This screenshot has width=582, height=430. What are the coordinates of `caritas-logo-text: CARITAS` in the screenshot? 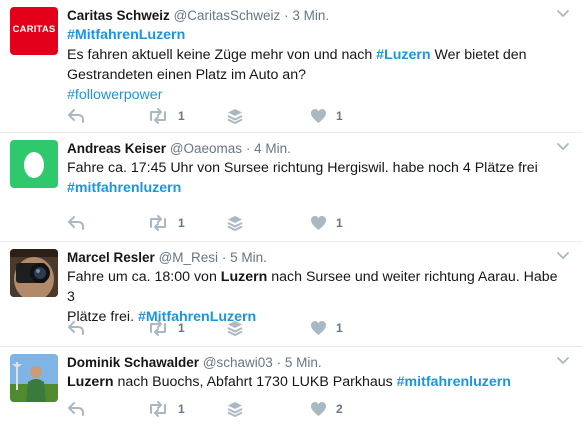 It's located at (34, 29).